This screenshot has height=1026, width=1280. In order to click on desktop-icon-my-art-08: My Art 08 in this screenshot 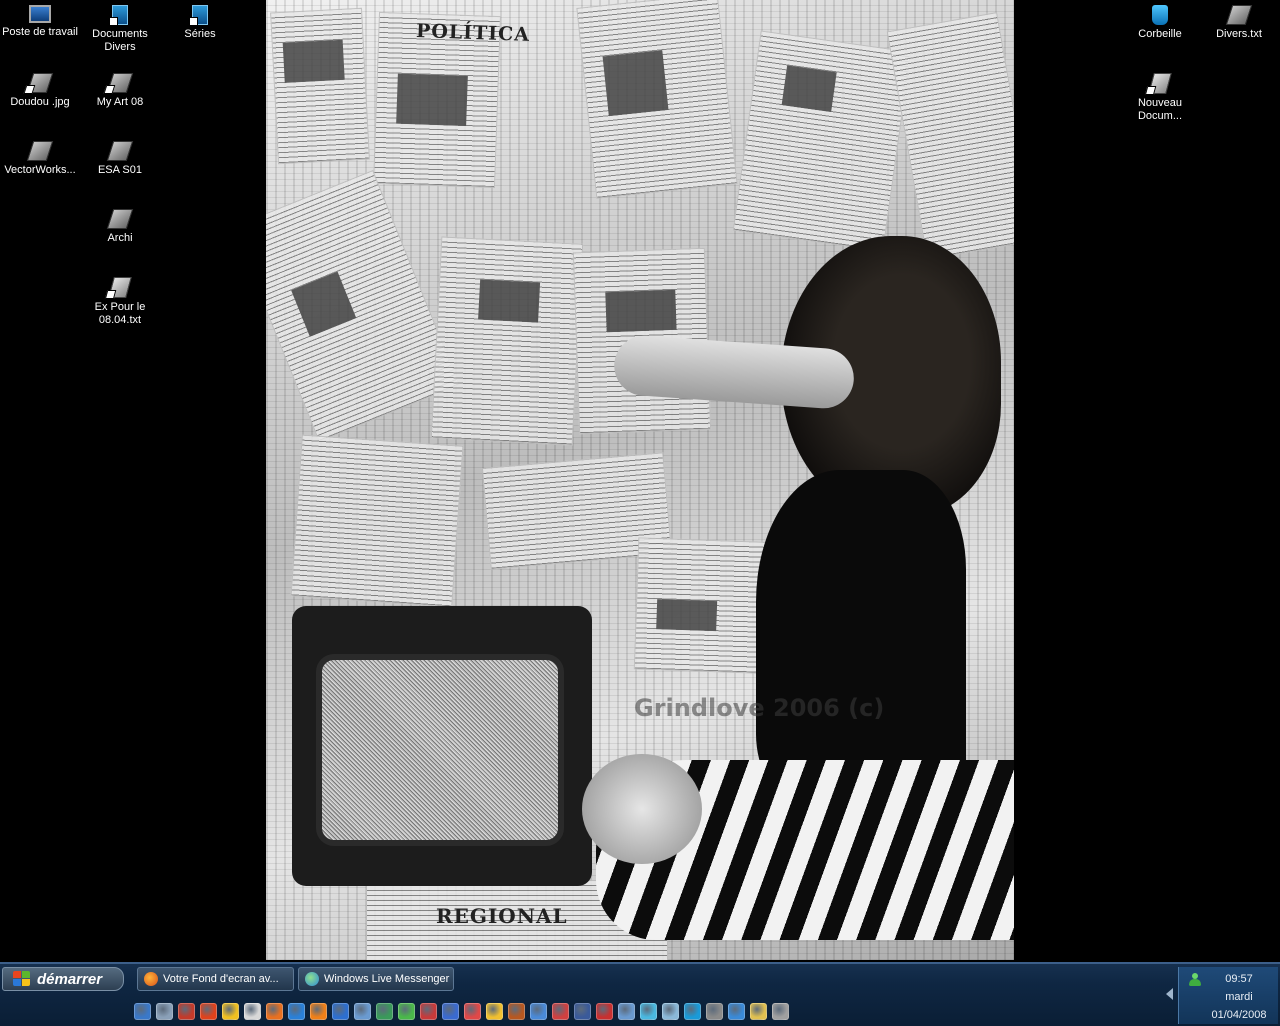, I will do `click(120, 89)`.